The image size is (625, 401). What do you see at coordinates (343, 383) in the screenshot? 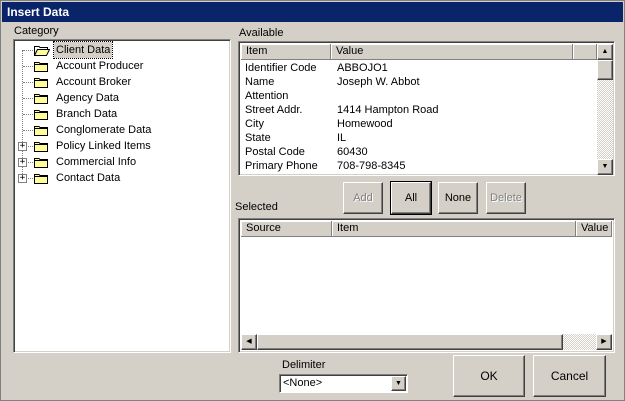
I see `delimiter-select: <None> ▼` at bounding box center [343, 383].